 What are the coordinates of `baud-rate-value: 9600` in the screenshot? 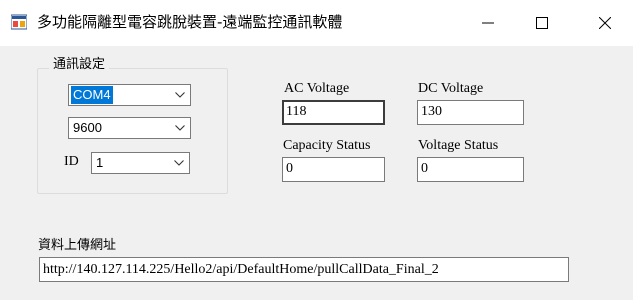 It's located at (87, 127).